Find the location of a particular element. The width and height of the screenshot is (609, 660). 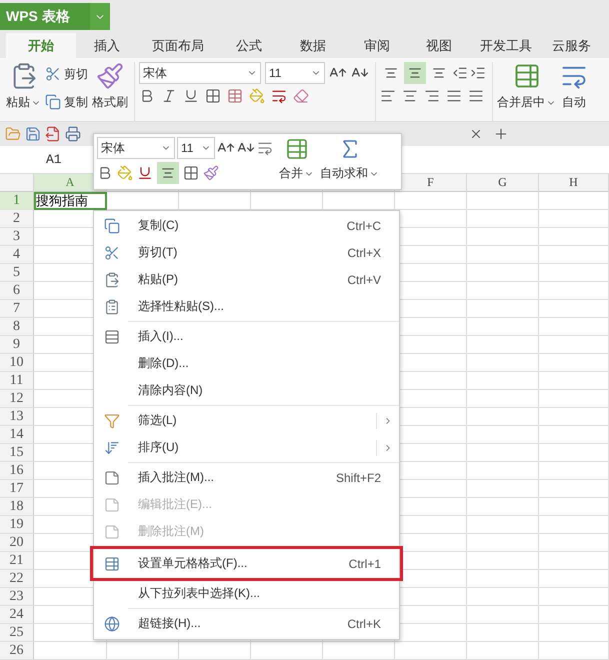

row-header: 13 is located at coordinates (17, 417).